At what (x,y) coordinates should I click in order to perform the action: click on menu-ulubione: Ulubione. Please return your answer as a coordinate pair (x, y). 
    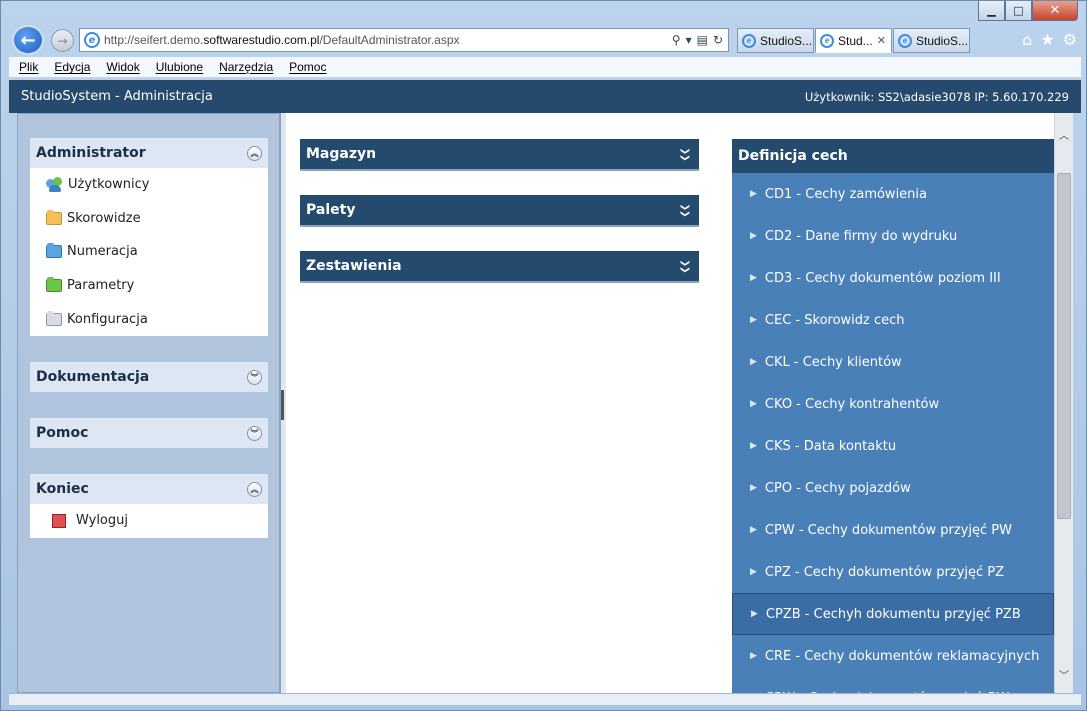
    Looking at the image, I should click on (179, 67).